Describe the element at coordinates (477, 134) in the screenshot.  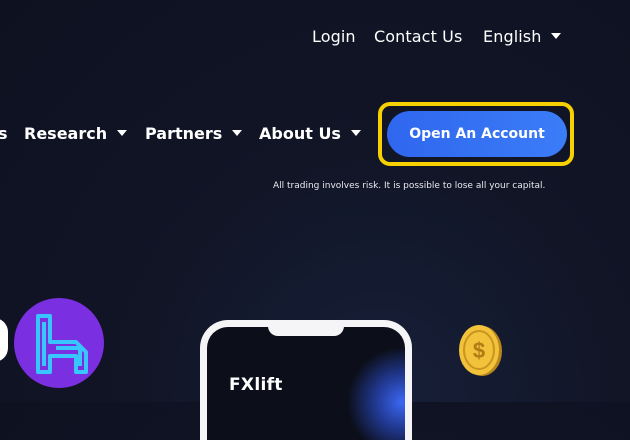
I see `open-account-button: Open An Account` at that location.